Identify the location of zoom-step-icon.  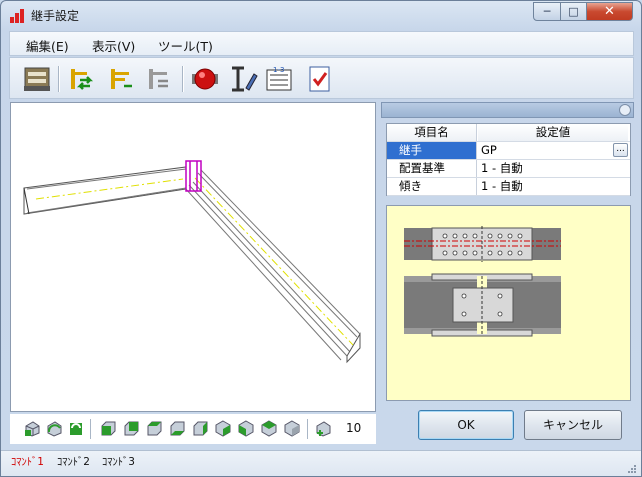
(323, 428).